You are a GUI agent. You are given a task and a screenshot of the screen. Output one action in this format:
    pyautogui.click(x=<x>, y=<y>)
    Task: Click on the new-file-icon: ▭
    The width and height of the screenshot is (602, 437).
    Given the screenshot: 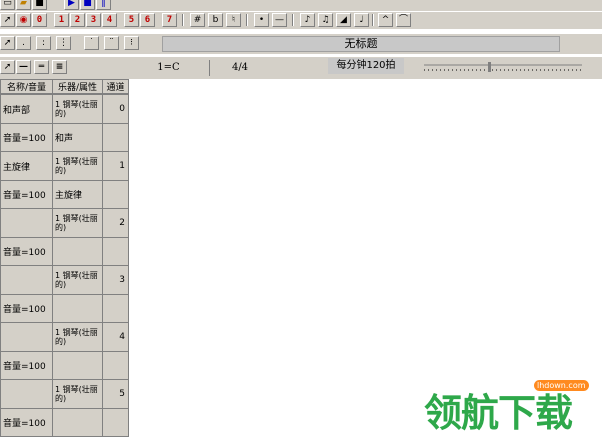 What is the action you would take?
    pyautogui.click(x=7, y=5)
    